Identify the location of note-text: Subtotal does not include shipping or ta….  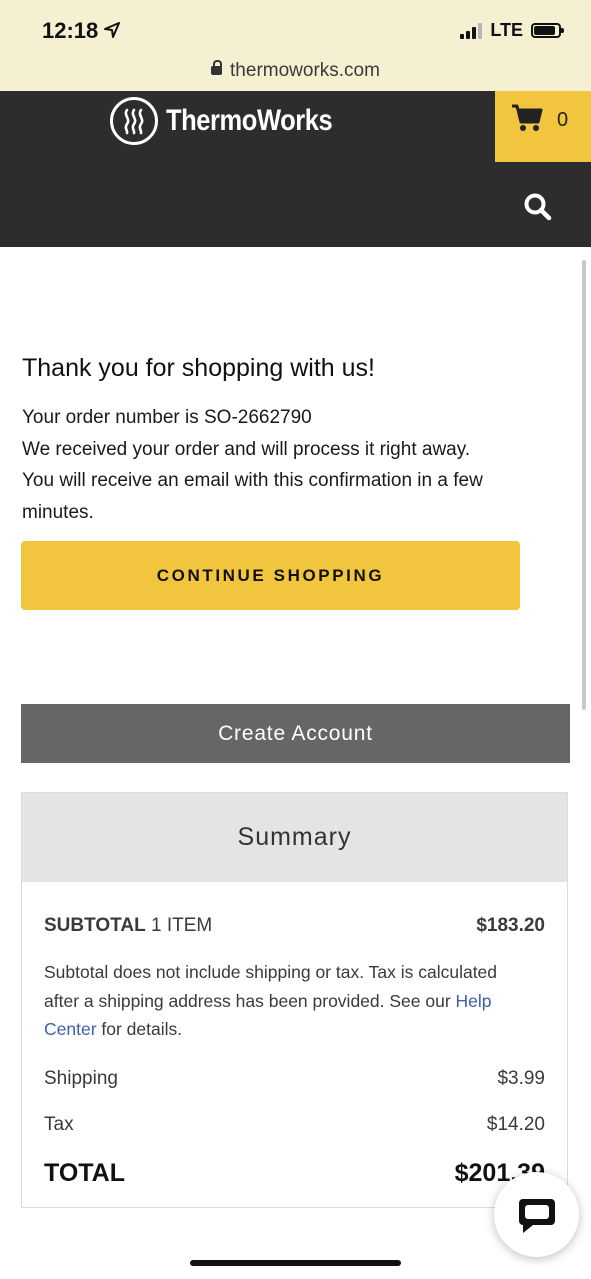
(271, 986).